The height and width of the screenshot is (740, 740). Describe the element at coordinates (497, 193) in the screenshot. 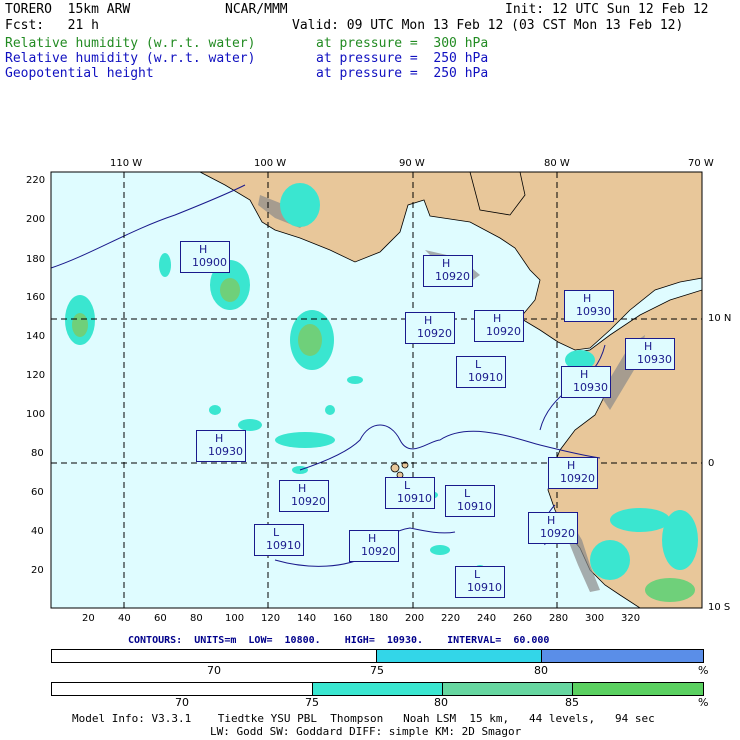

I see `yucatan-land` at that location.